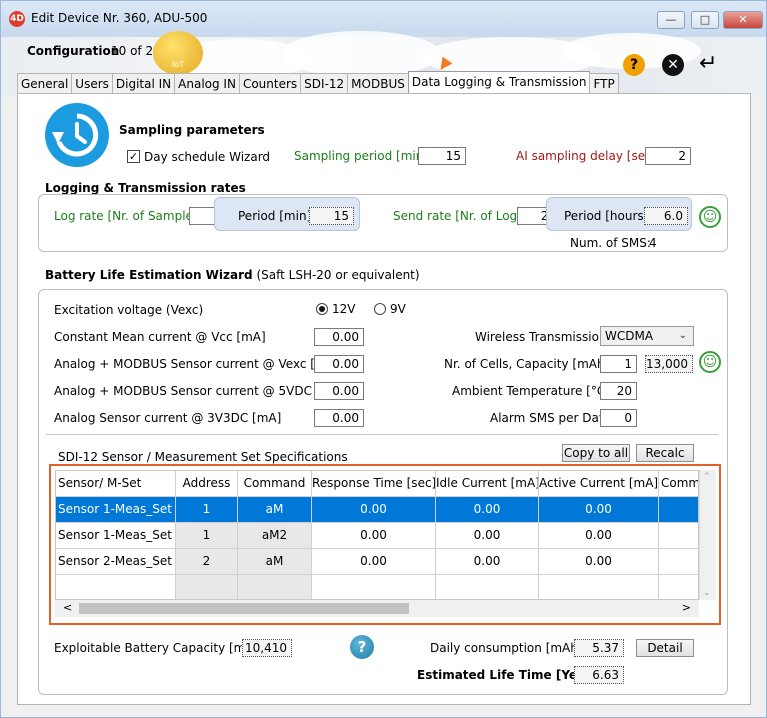 Image resolution: width=767 pixels, height=718 pixels. Describe the element at coordinates (586, 156) in the screenshot. I see `ai-delay-label: AI sampling delay [sec]` at that location.